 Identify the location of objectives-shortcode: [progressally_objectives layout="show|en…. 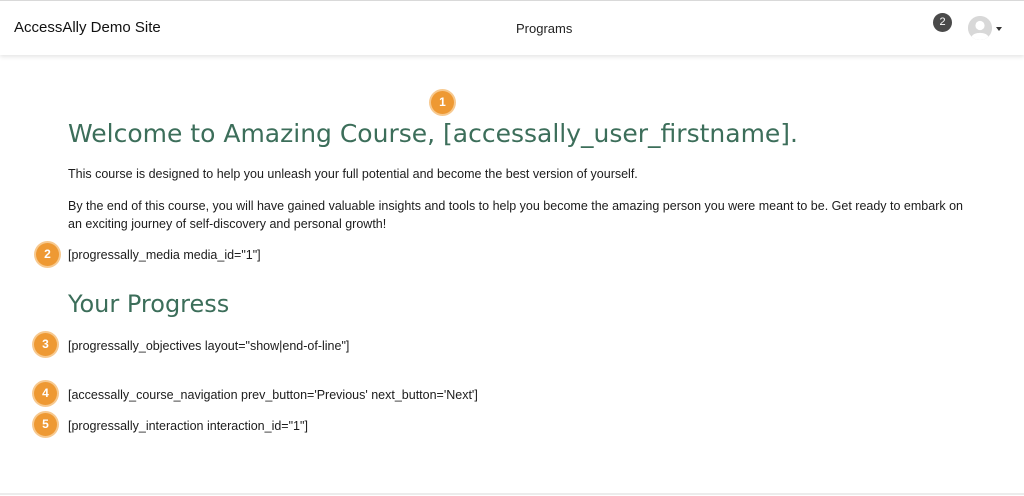
(209, 346).